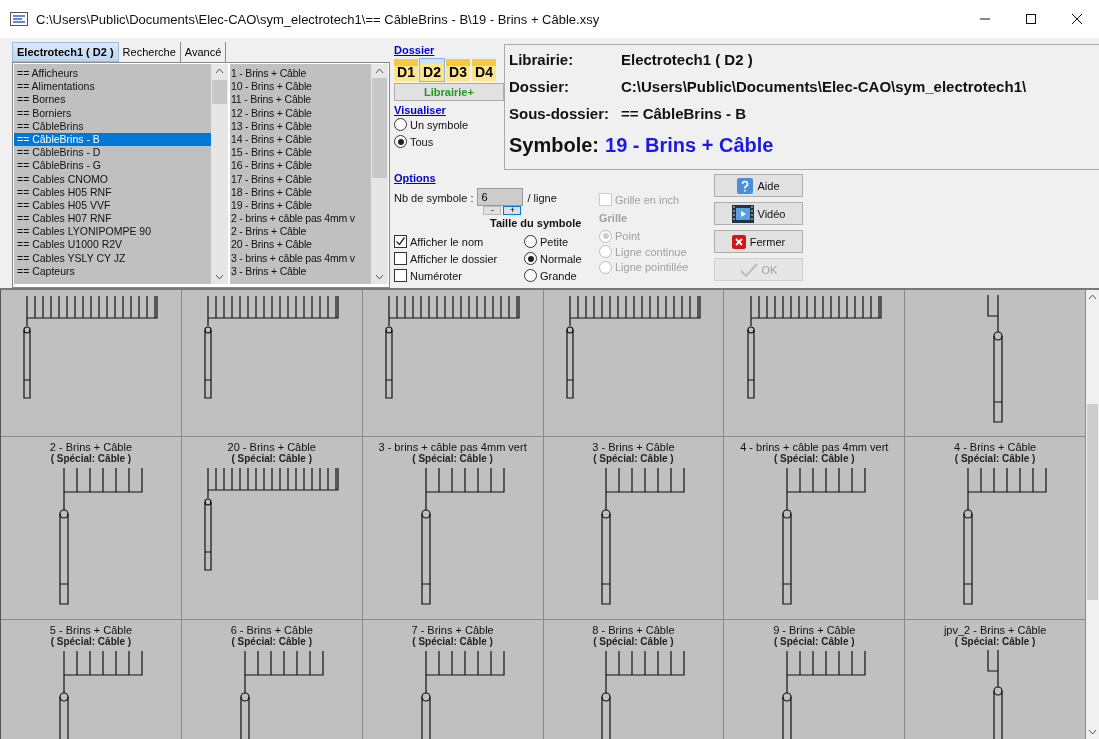 The image size is (1099, 739). I want to click on library-tab: Electrotech1 ( D2 ), so click(65, 52).